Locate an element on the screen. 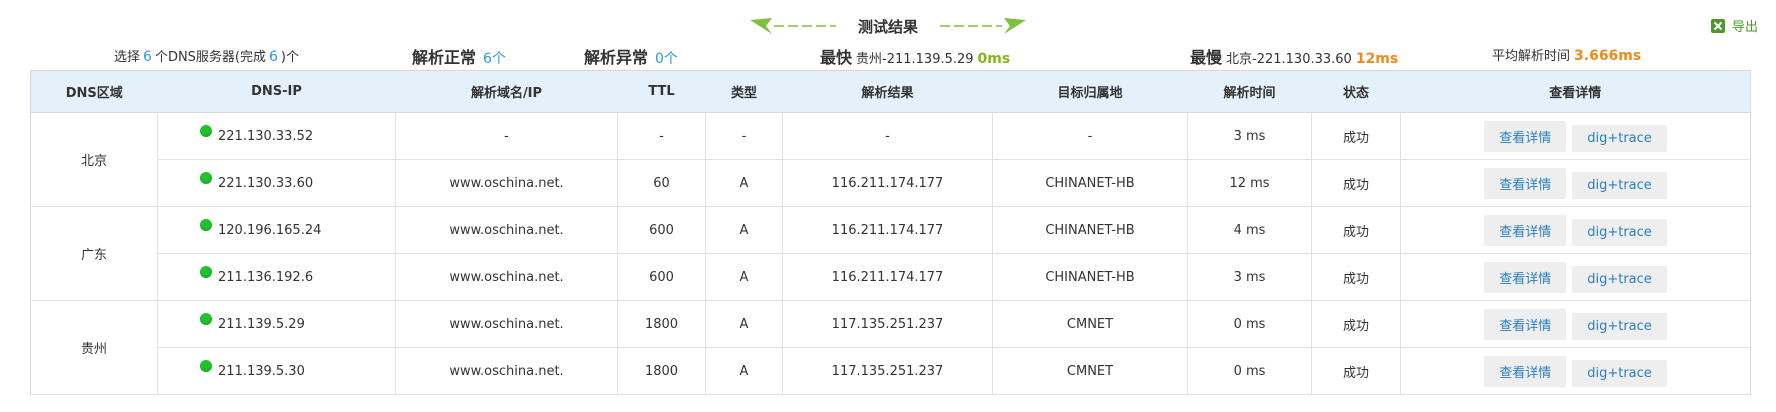  col-detail: 查看详情 is located at coordinates (1575, 91).